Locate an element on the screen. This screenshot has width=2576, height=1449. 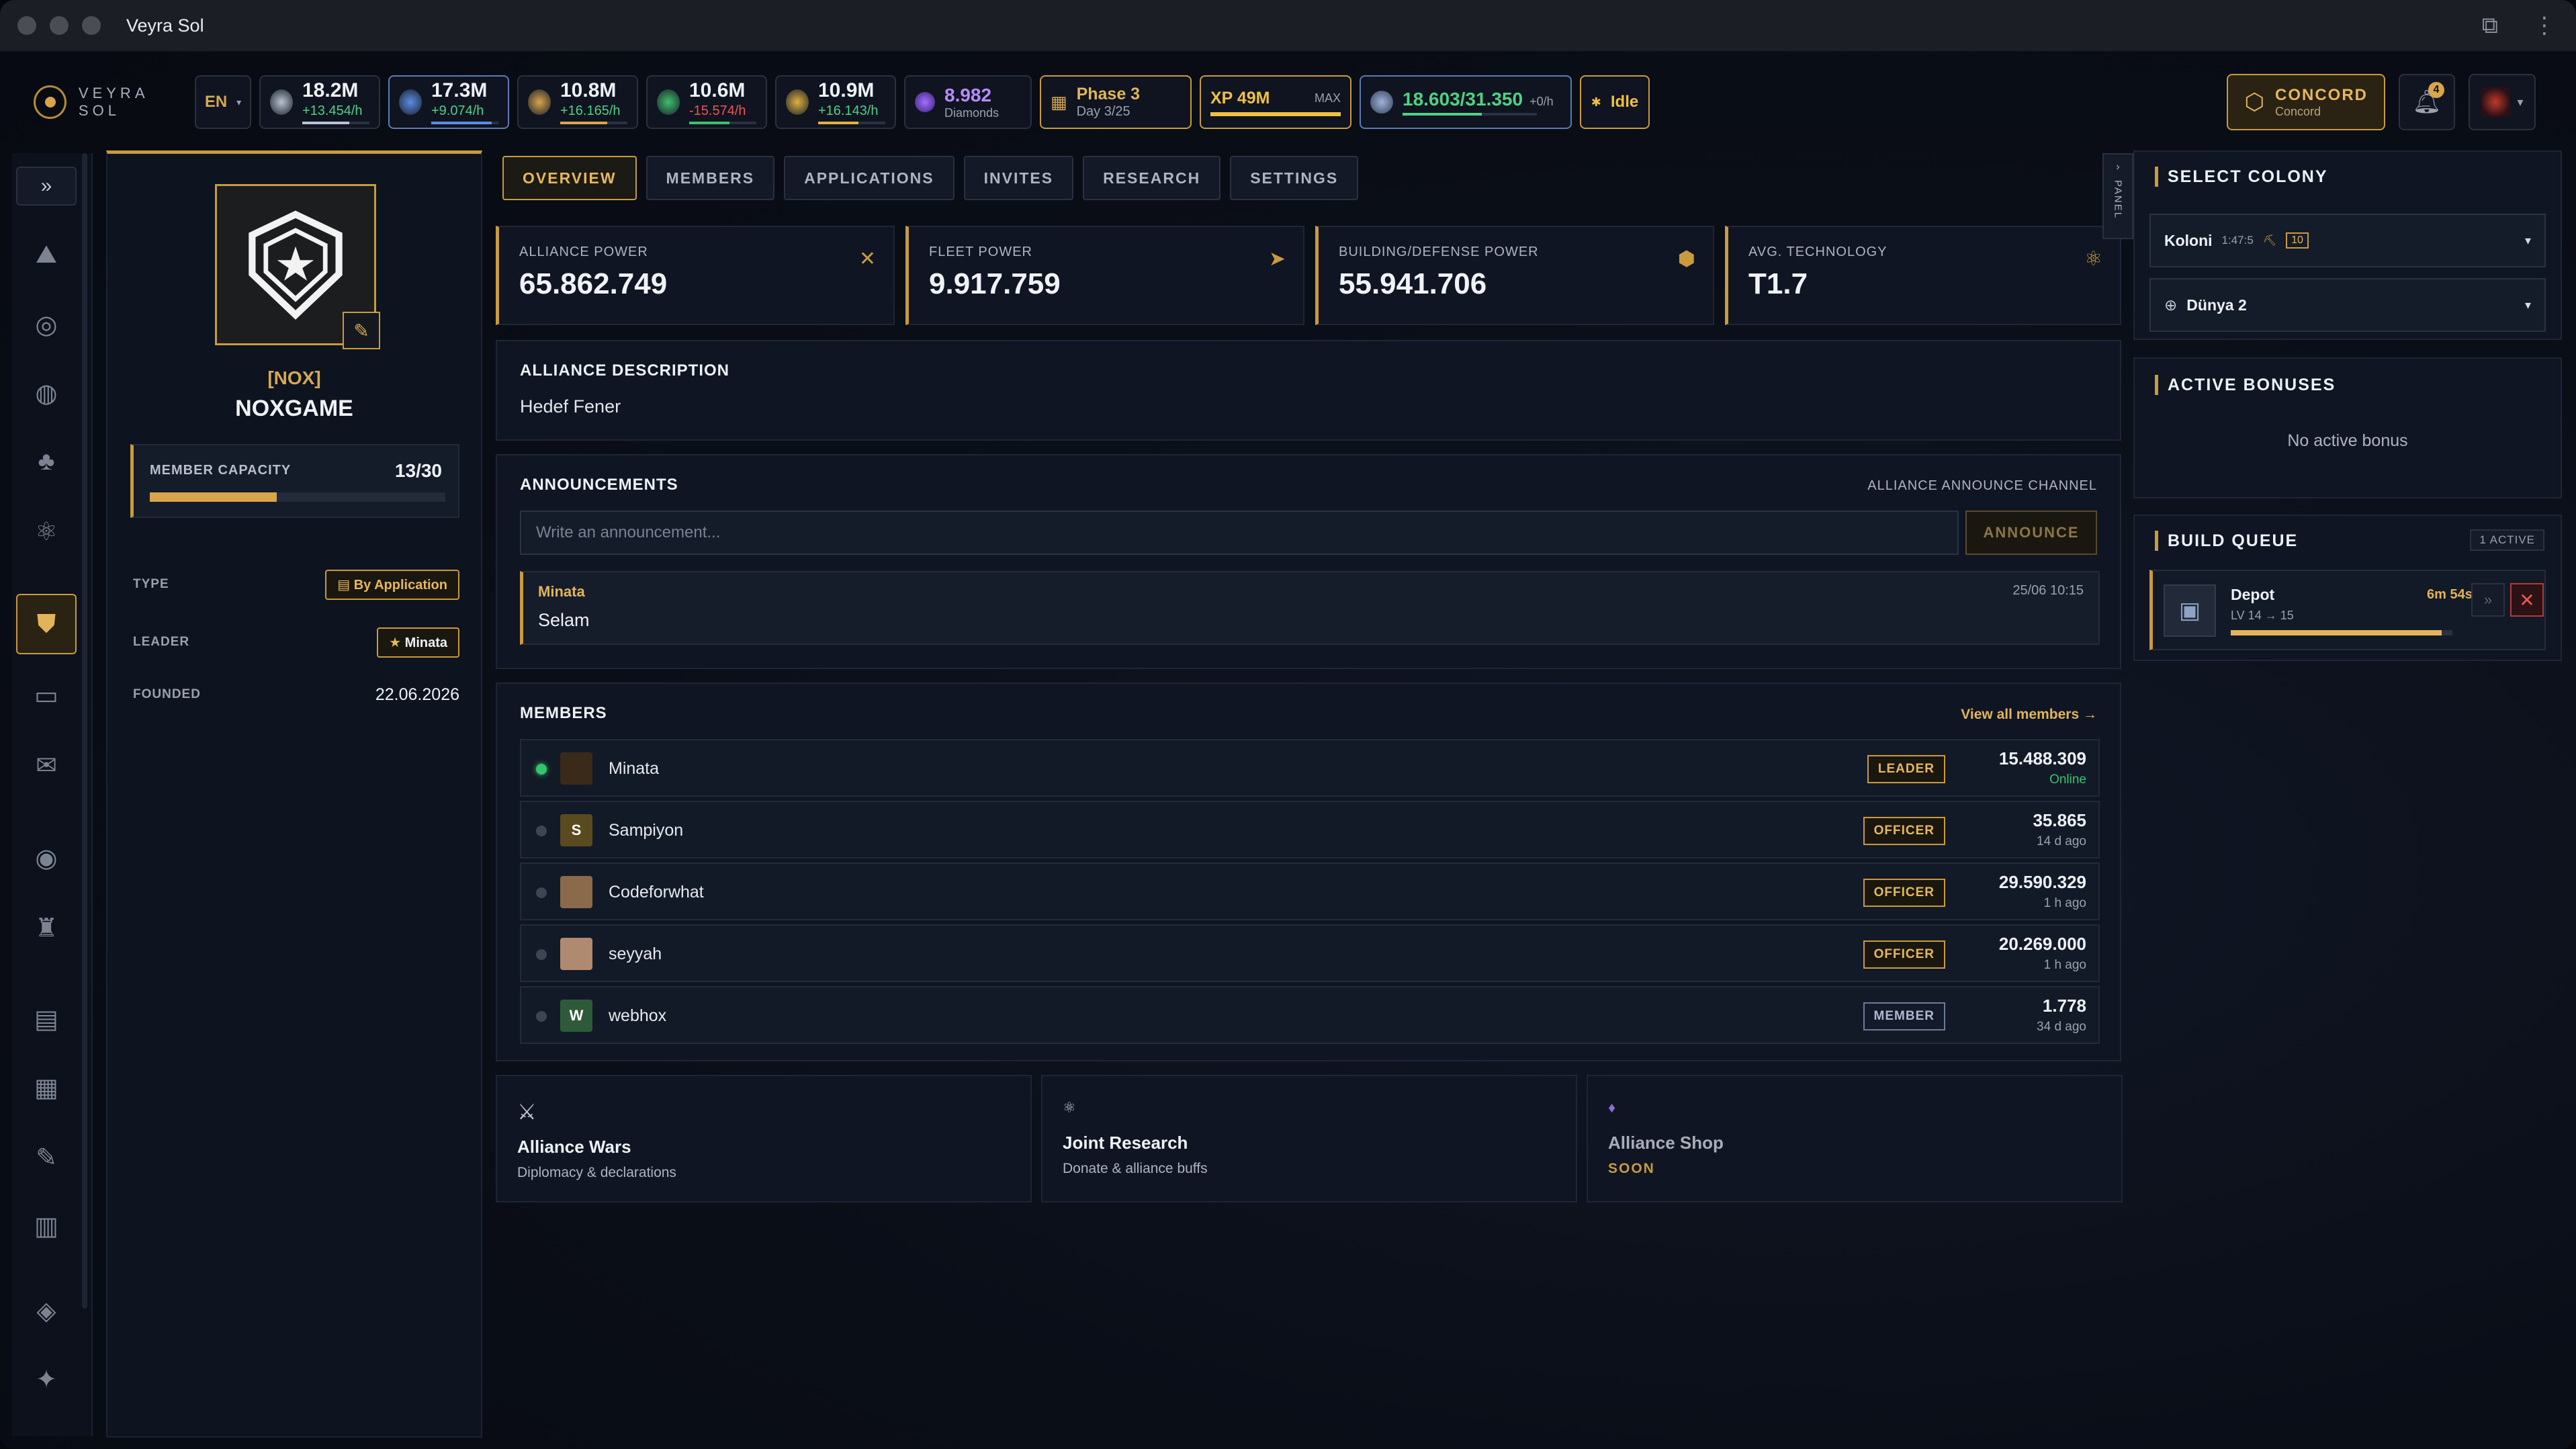
announcement-input is located at coordinates (1240, 533).